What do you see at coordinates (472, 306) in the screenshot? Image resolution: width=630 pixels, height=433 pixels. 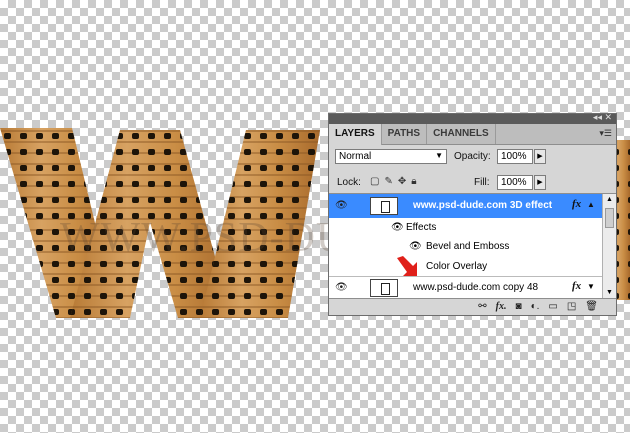 I see `panel-bottom-toolbar: ⚯ fx. ◙ ◐. ▭ ◳ 🗑︎` at bounding box center [472, 306].